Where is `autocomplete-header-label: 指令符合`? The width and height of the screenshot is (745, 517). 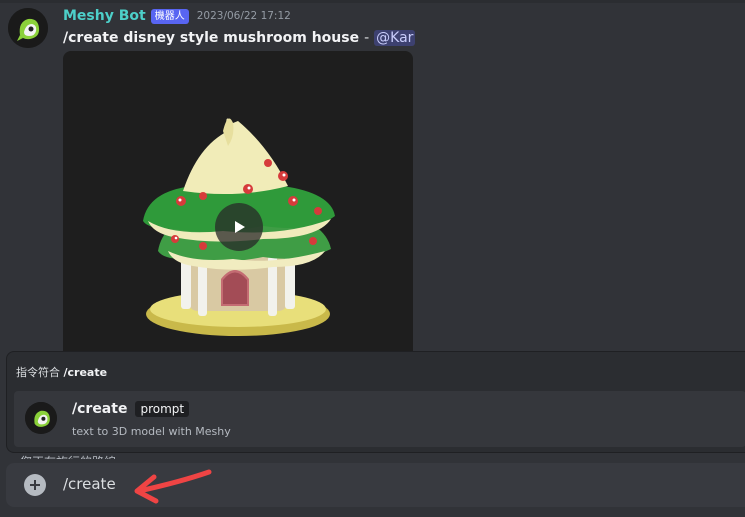 autocomplete-header-label: 指令符合 is located at coordinates (38, 372).